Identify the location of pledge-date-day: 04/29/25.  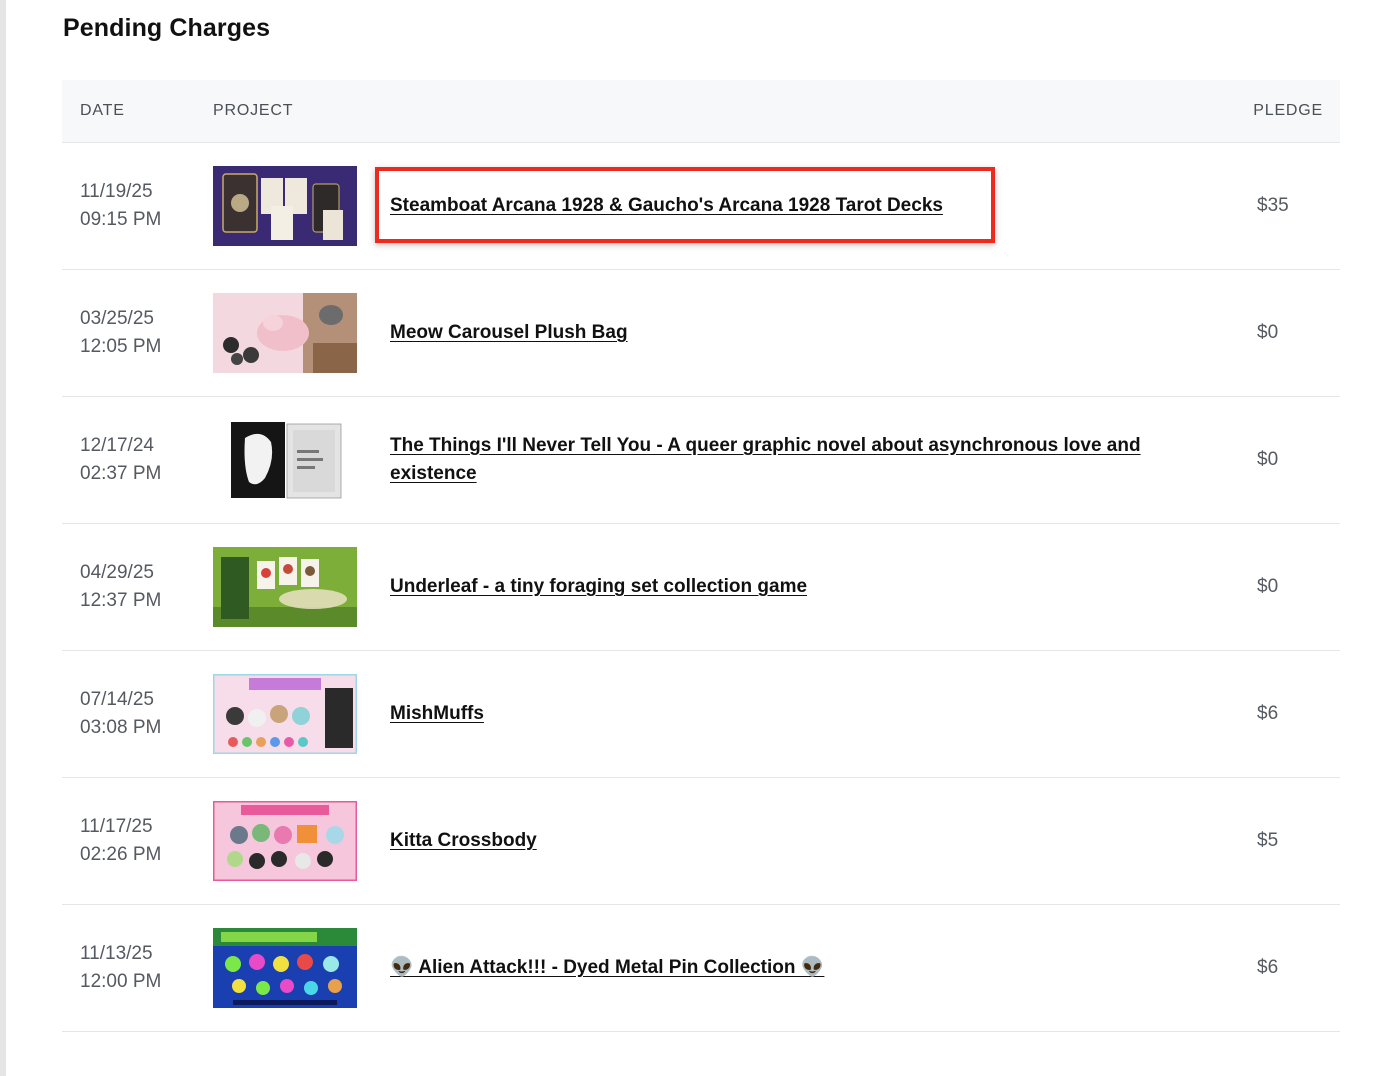
(117, 572).